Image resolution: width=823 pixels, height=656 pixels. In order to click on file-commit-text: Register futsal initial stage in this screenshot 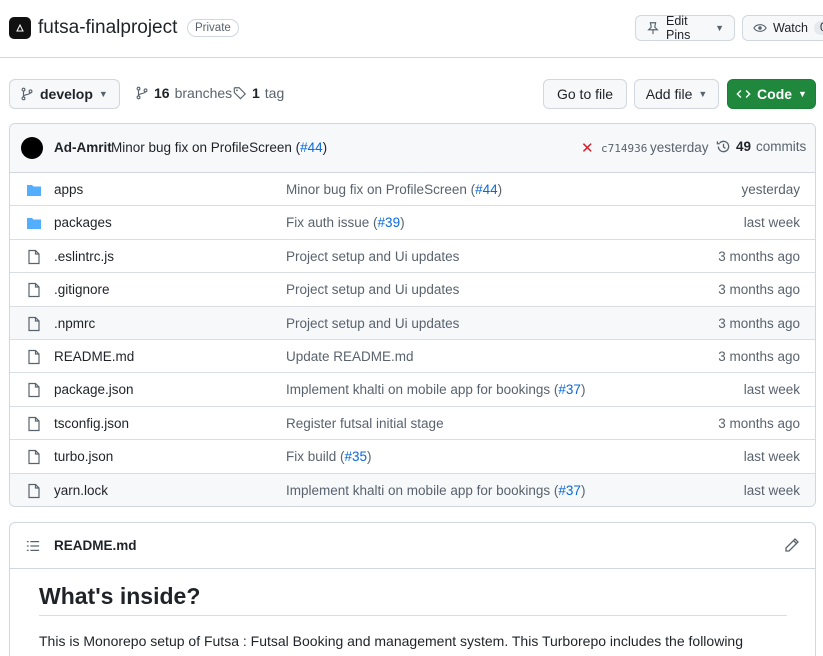, I will do `click(365, 423)`.